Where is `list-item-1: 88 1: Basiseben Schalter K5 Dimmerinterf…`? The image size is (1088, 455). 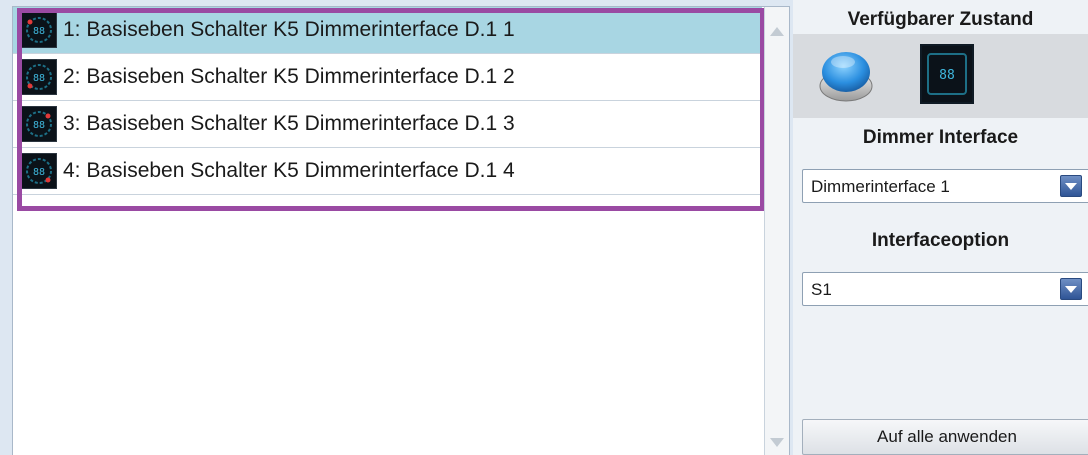
list-item-1: 88 1: Basiseben Schalter K5 Dimmerinterf… is located at coordinates (387, 30).